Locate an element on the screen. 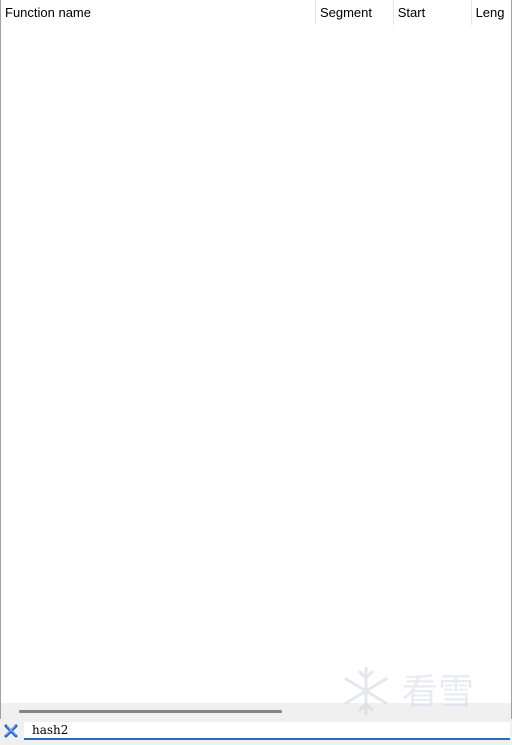 The image size is (512, 745). horizontal-scrollbar-thumb is located at coordinates (150, 711).